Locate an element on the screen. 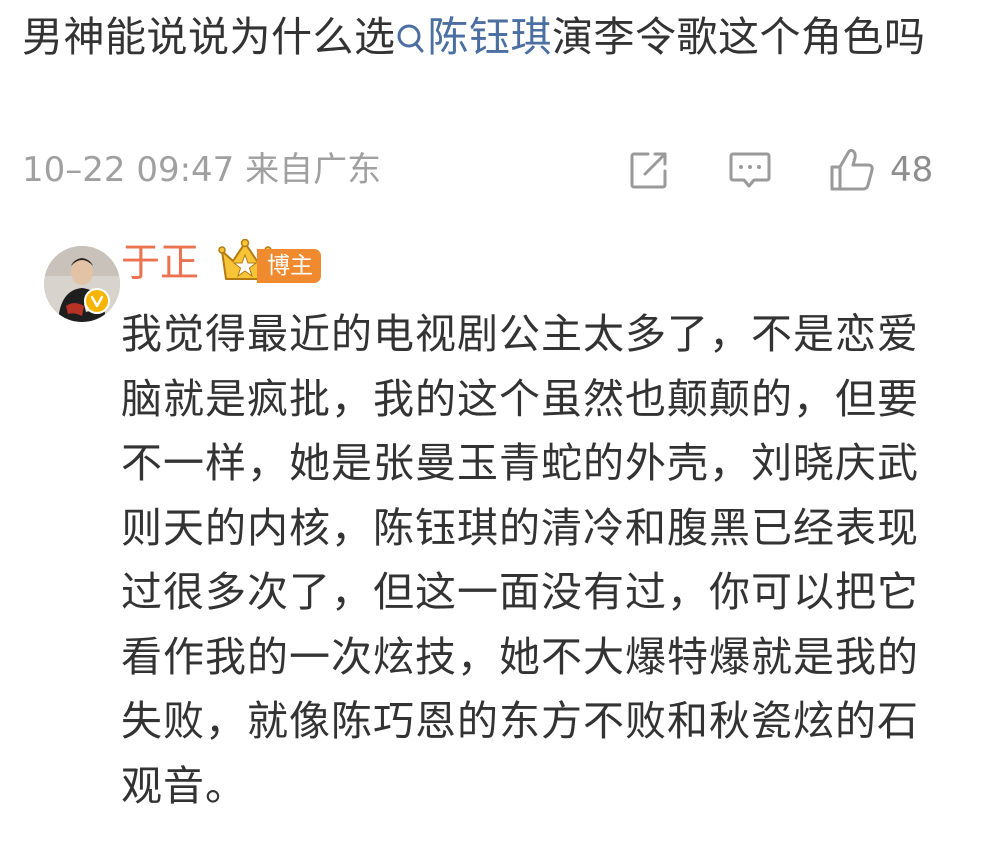  like-button: 48 is located at coordinates (880, 170).